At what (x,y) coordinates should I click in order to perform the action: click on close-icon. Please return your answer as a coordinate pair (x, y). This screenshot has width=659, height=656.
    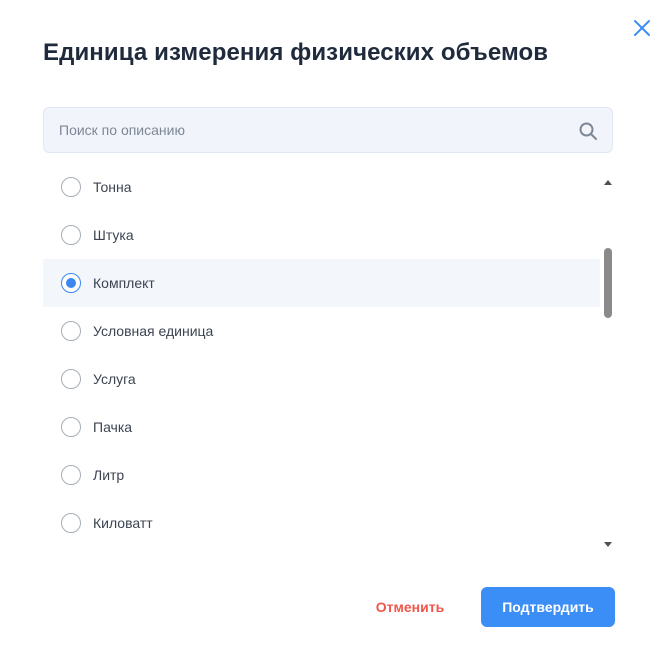
    Looking at the image, I should click on (642, 28).